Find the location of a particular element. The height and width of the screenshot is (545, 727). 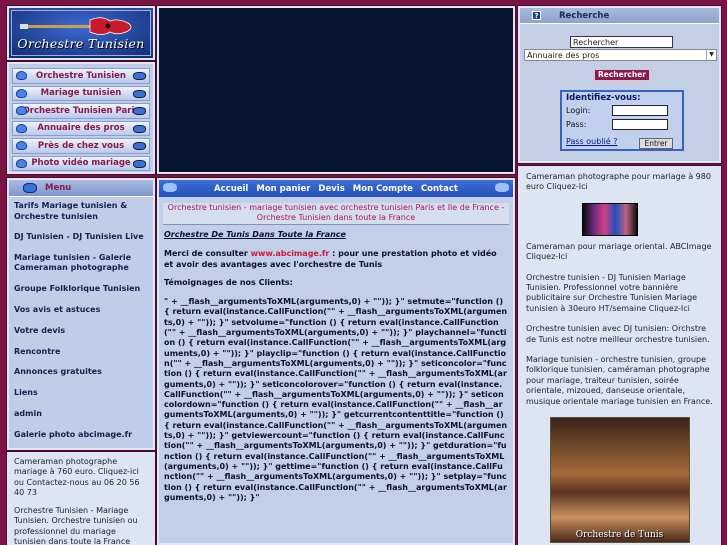

nav-item-orchestre: Orchestre Tunisien is located at coordinates (81, 76).